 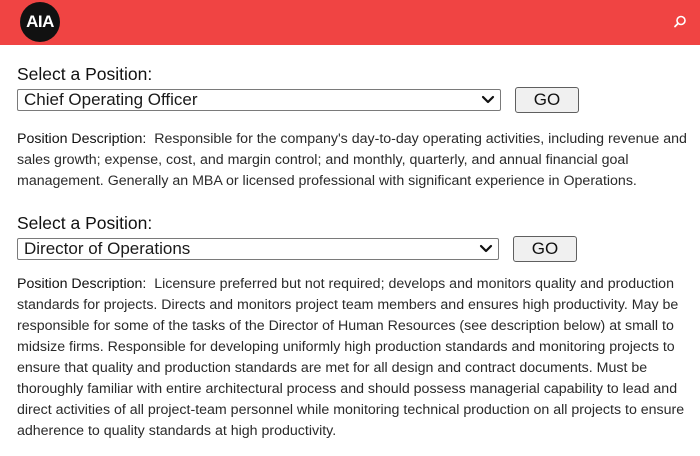 I want to click on search-button, so click(x=680, y=22).